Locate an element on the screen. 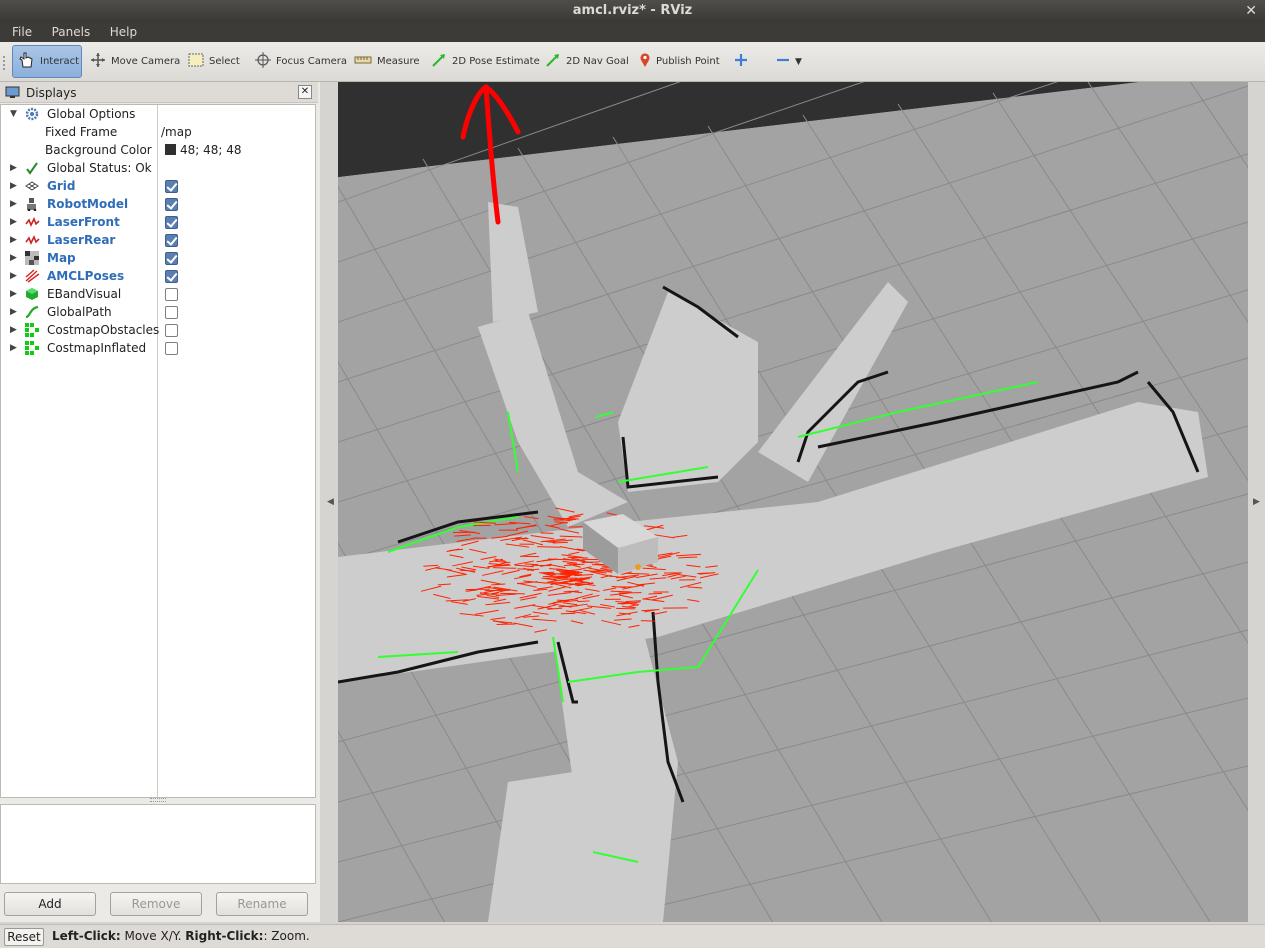 The width and height of the screenshot is (1265, 948). global-status-label: Global Status: Ok is located at coordinates (99, 168).